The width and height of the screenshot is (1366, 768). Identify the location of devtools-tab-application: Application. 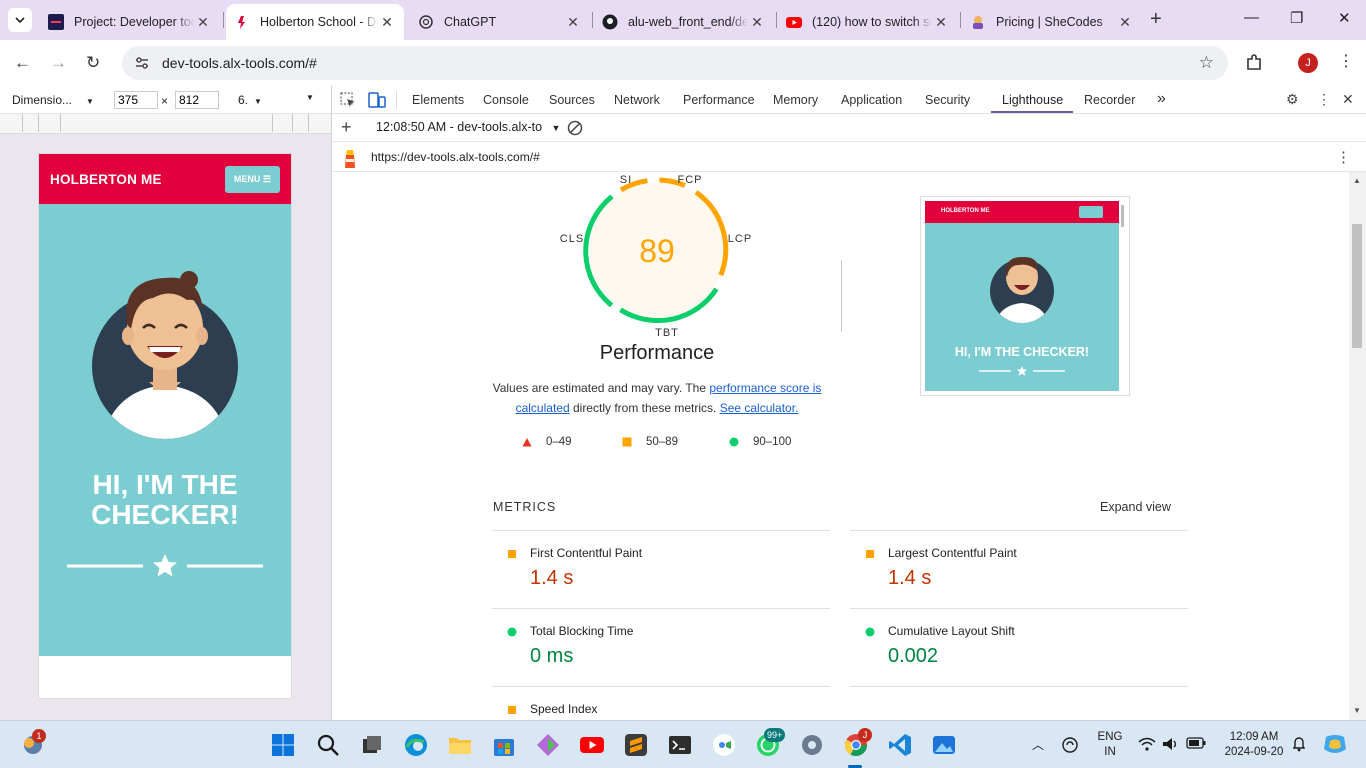
(871, 100).